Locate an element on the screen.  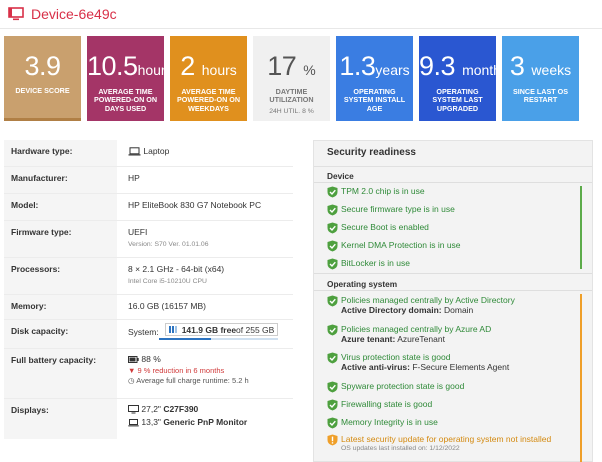
tile-sublabel: 24H UTIL. 8 % is located at coordinates (291, 111).